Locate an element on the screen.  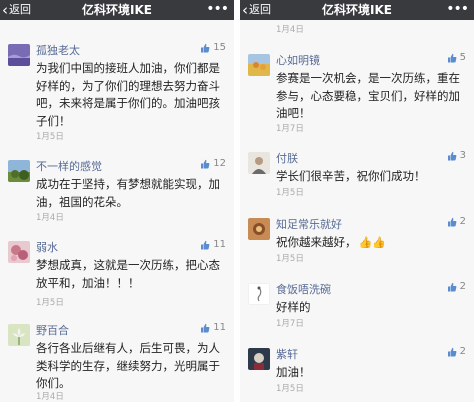
like-button: 15 is located at coordinates (213, 47).